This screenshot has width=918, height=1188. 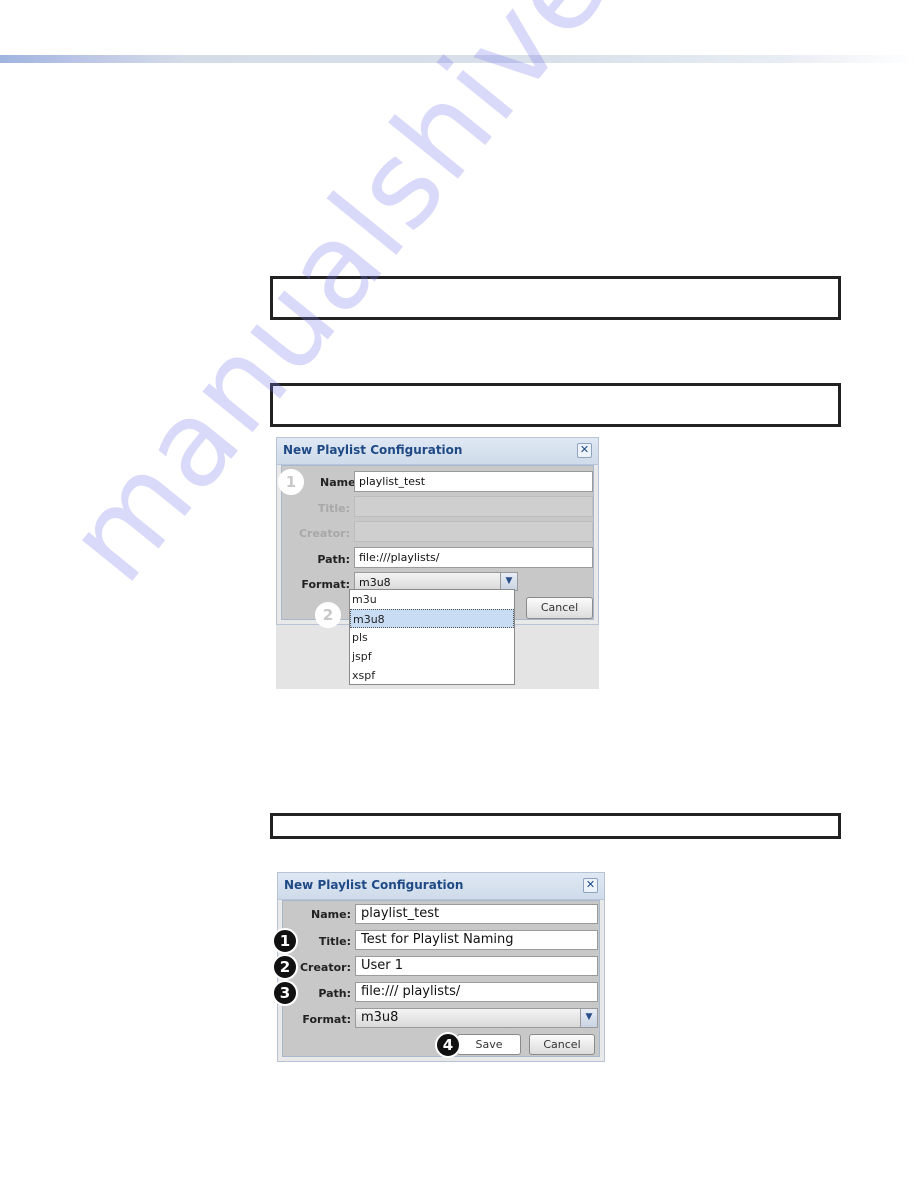 What do you see at coordinates (448, 1045) in the screenshot?
I see `callout-4: 4` at bounding box center [448, 1045].